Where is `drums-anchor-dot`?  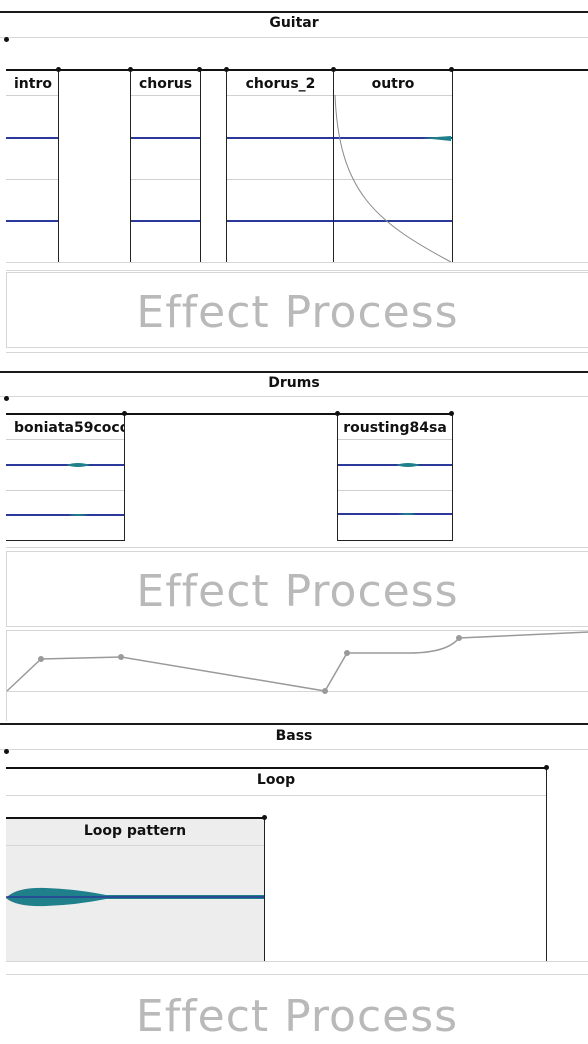
drums-anchor-dot is located at coordinates (6, 398).